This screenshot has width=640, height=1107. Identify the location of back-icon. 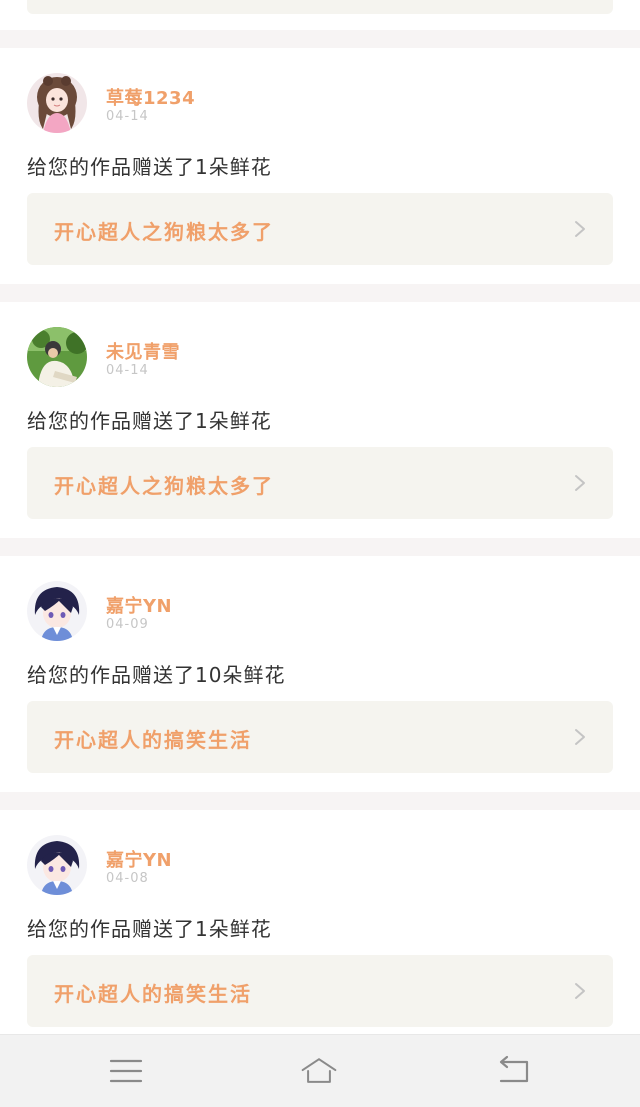
(515, 1071).